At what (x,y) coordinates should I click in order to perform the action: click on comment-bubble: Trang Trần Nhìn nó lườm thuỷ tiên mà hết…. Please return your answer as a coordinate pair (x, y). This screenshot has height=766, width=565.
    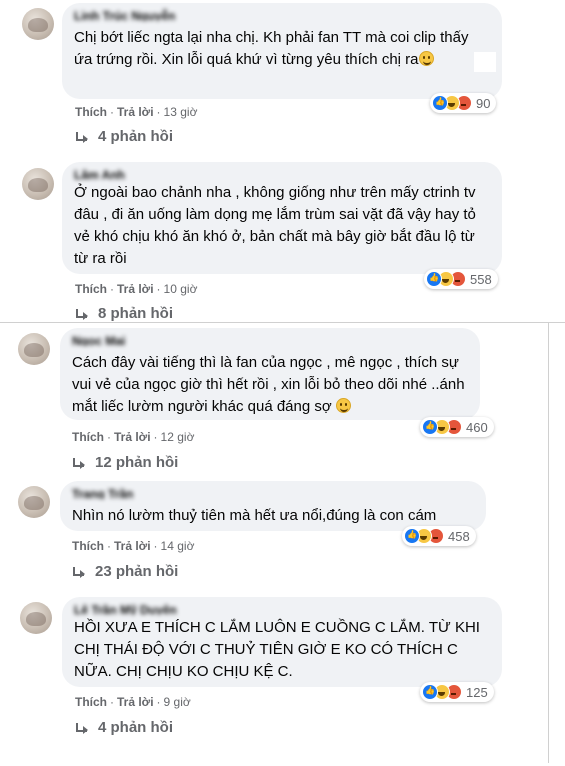
    Looking at the image, I should click on (273, 506).